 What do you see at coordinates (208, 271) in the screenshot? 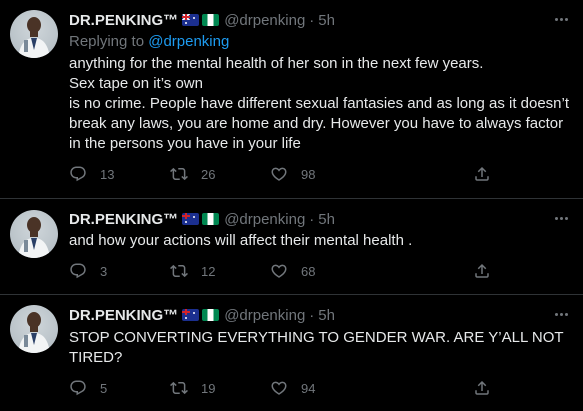
I see `retweet-count: 12` at bounding box center [208, 271].